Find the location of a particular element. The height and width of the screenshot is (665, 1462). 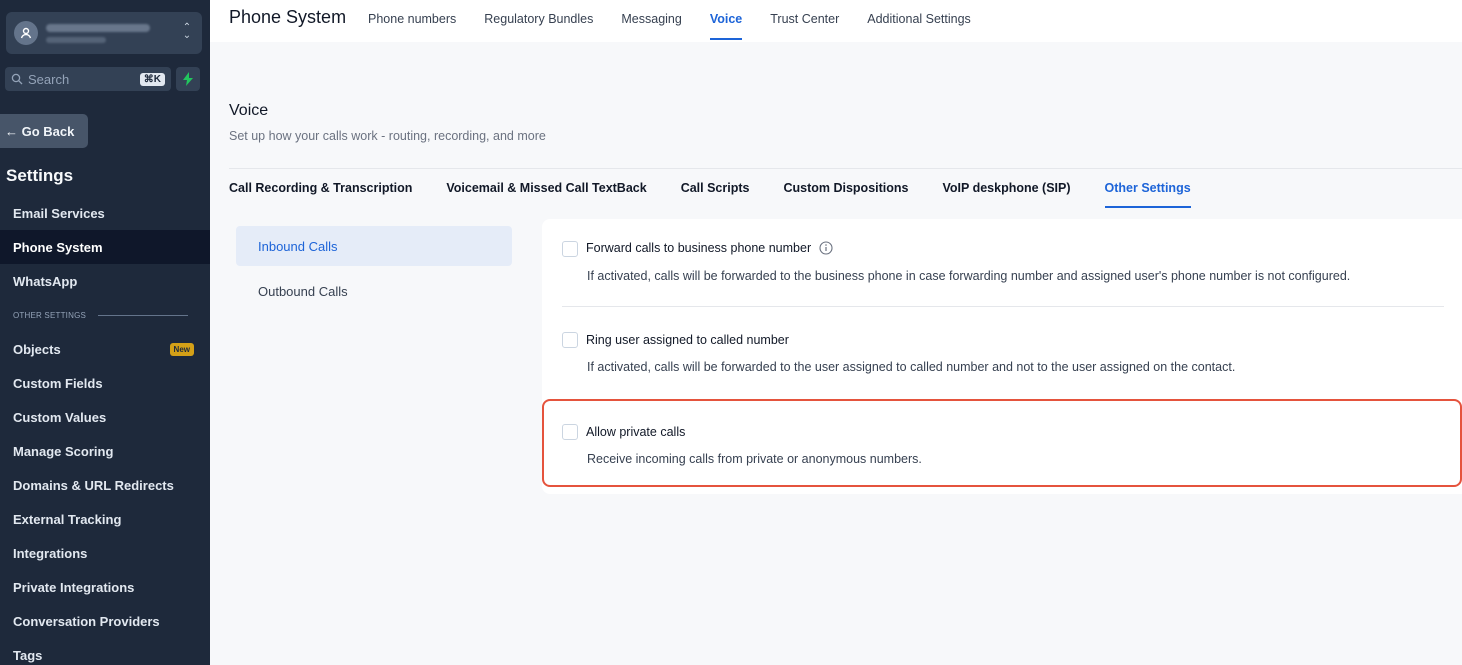

sidebar-item-custom-fields: Custom Fields is located at coordinates (105, 383).